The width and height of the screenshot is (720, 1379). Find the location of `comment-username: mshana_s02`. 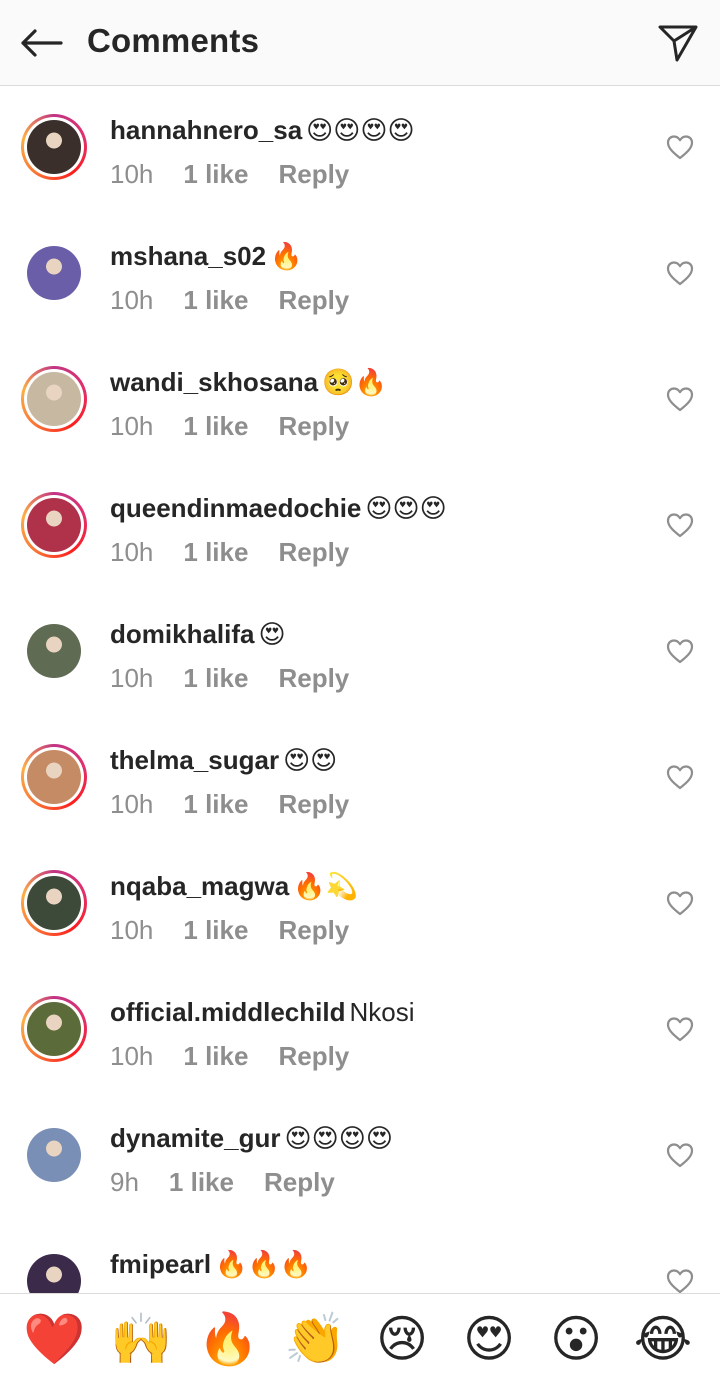

comment-username: mshana_s02 is located at coordinates (188, 256).